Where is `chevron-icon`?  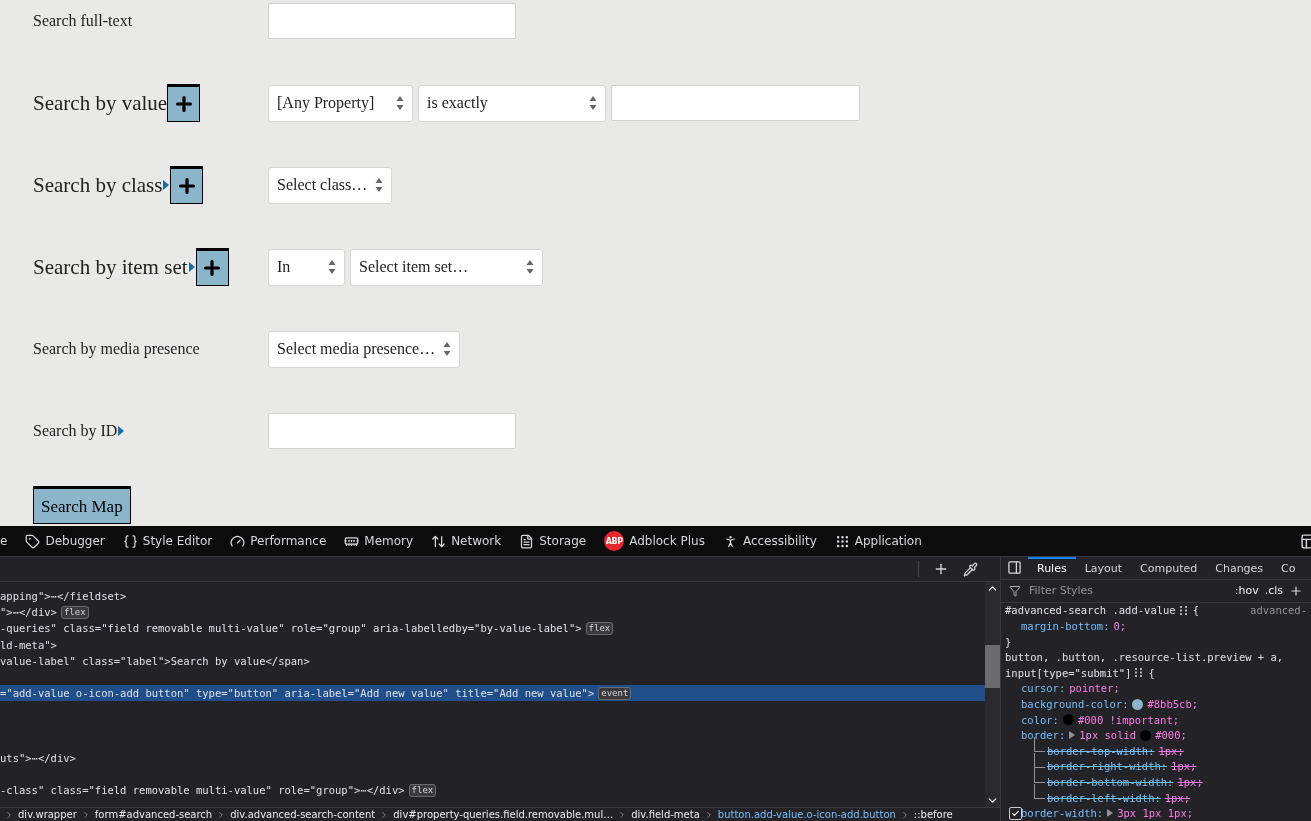 chevron-icon is located at coordinates (9, 814).